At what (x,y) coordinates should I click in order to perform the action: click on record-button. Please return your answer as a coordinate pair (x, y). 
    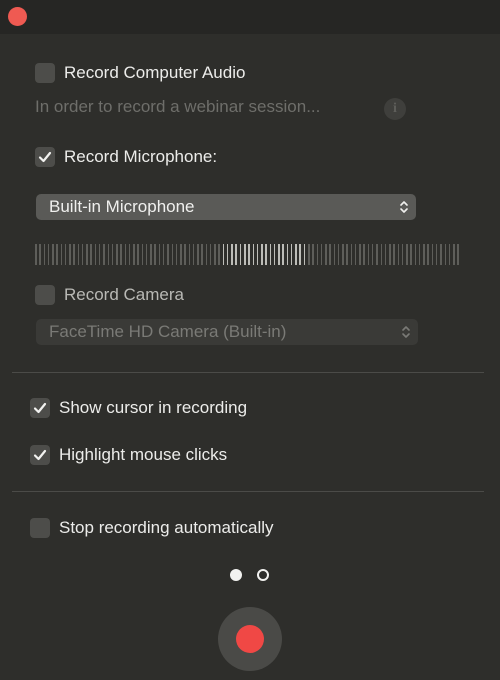
    Looking at the image, I should click on (250, 639).